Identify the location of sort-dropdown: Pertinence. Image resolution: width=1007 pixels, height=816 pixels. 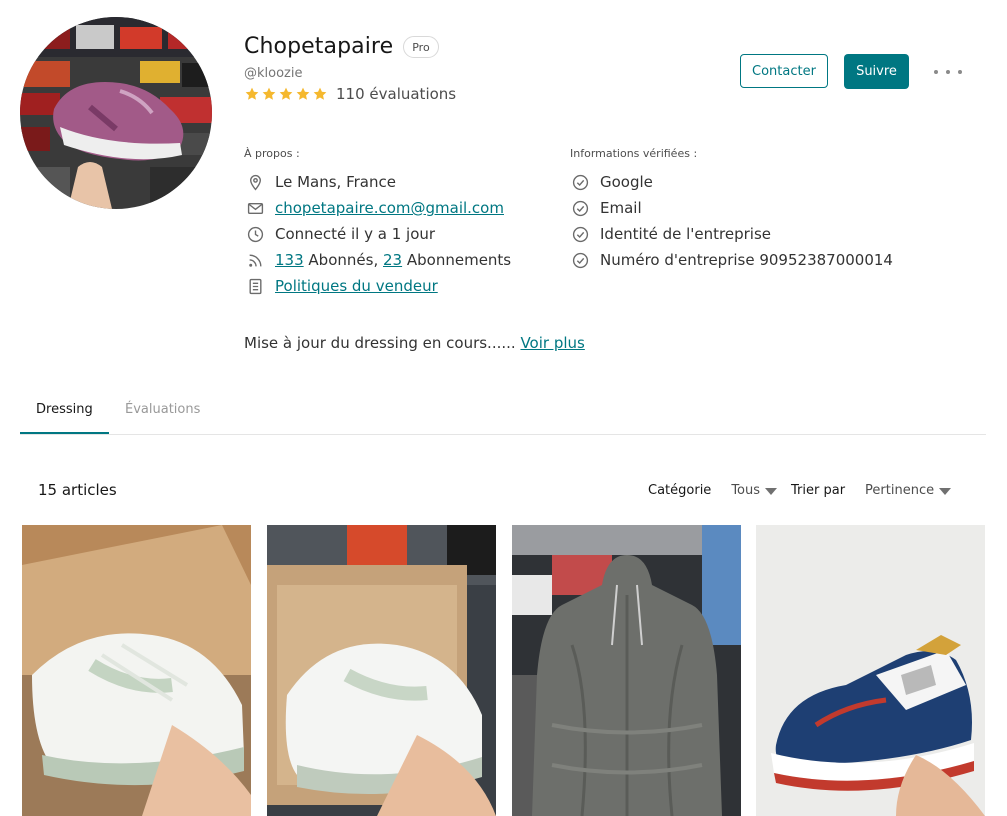
(908, 490).